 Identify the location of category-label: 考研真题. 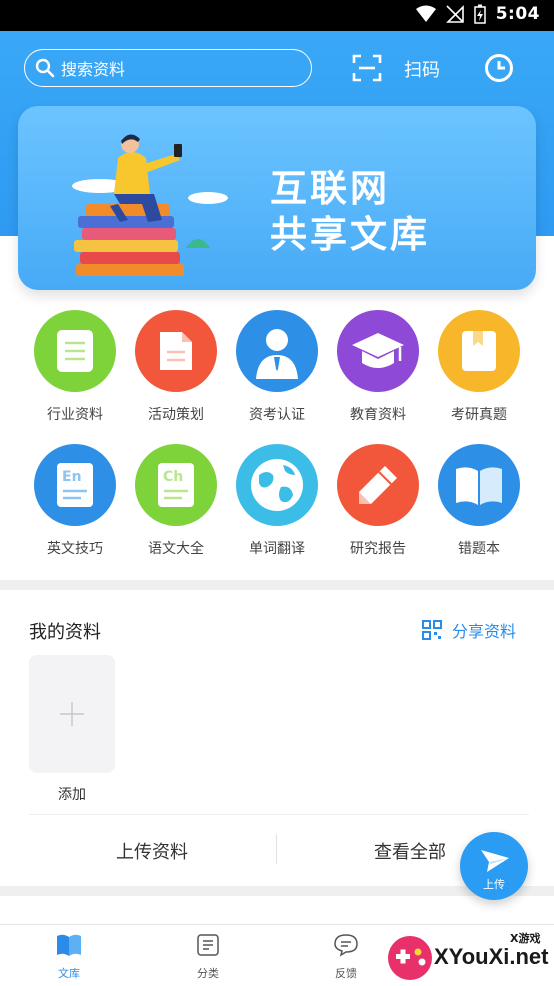
(479, 415).